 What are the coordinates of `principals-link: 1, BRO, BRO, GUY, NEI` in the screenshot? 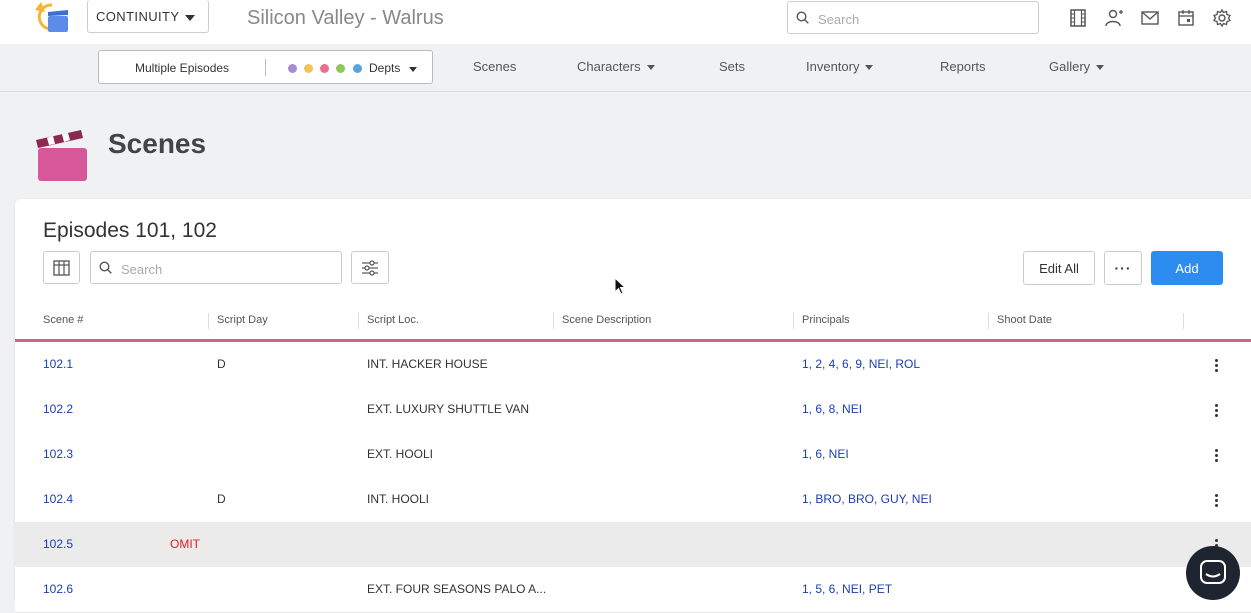 It's located at (867, 499).